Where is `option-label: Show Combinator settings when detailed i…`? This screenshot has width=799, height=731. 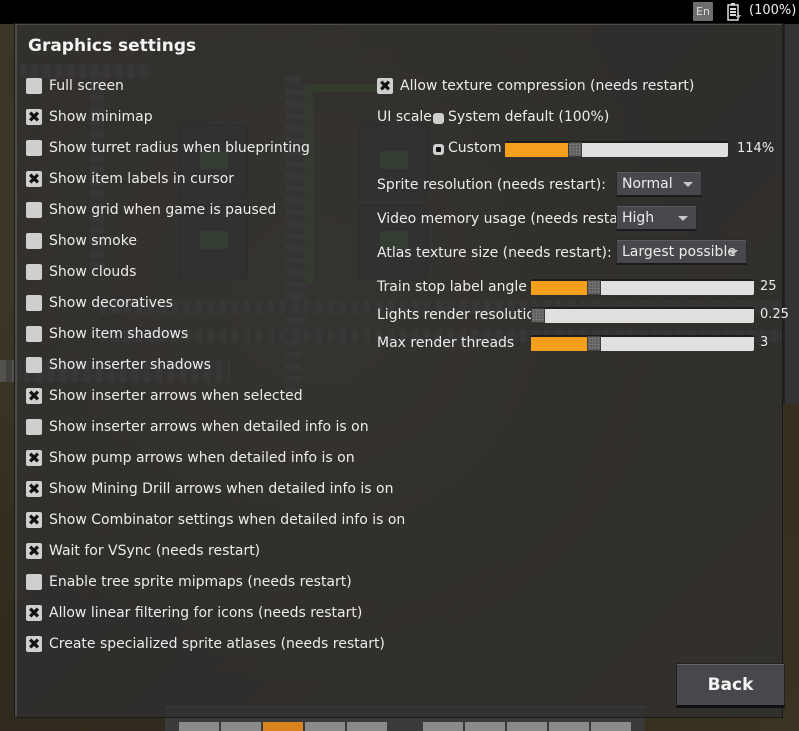
option-label: Show Combinator settings when detailed i… is located at coordinates (227, 520).